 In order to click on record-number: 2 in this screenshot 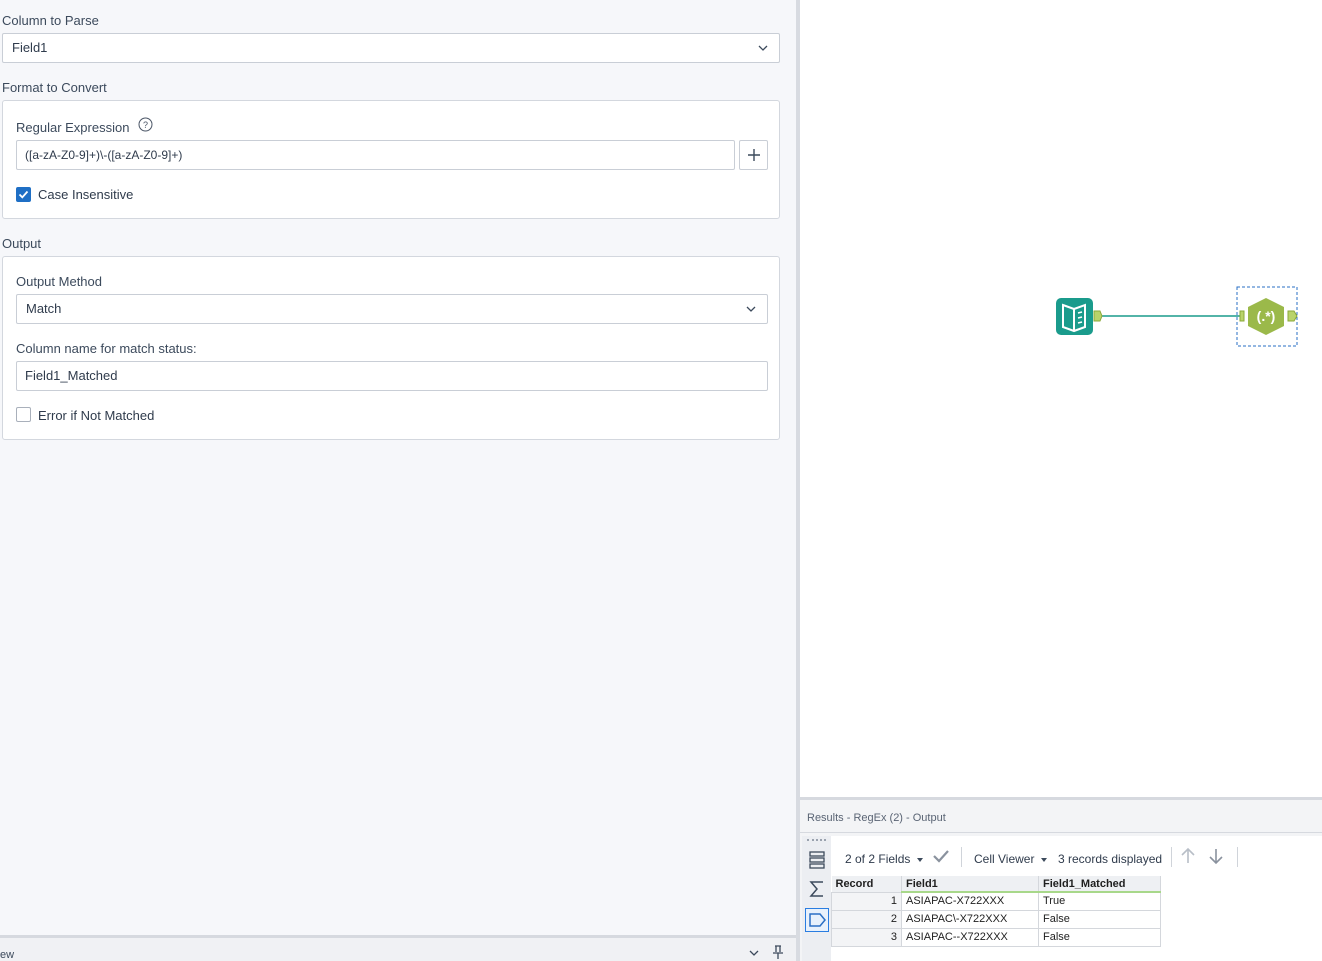, I will do `click(866, 919)`.